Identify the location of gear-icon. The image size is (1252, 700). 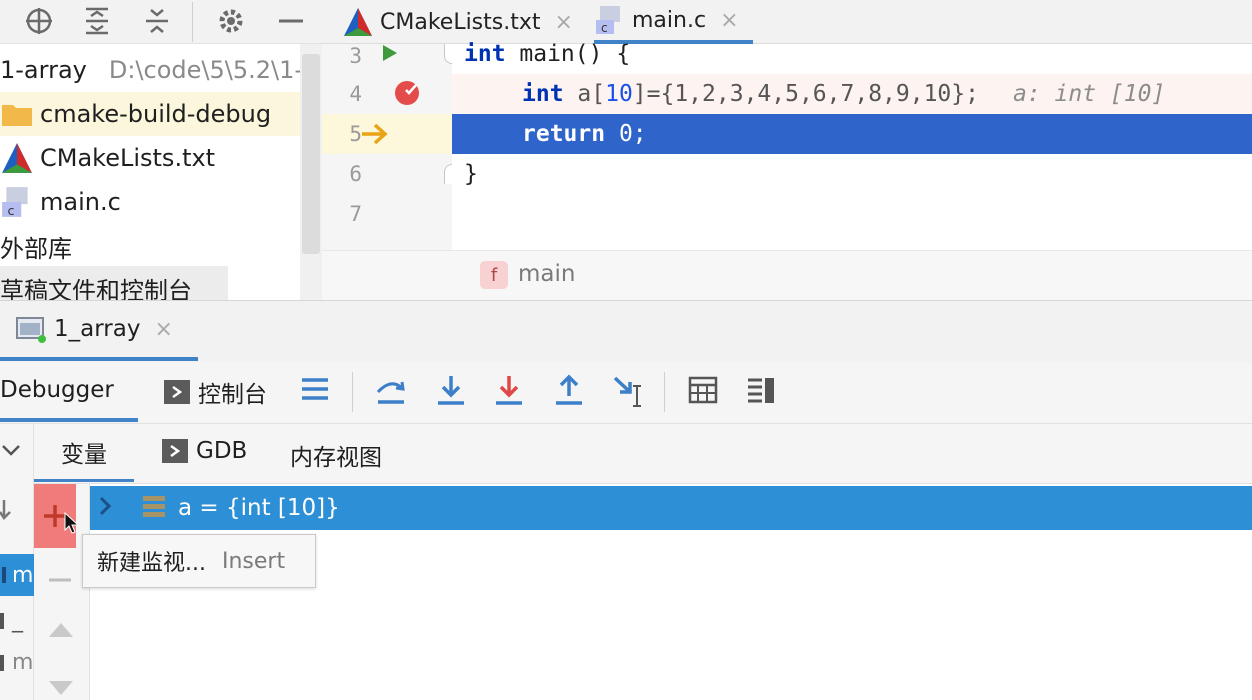
(231, 21).